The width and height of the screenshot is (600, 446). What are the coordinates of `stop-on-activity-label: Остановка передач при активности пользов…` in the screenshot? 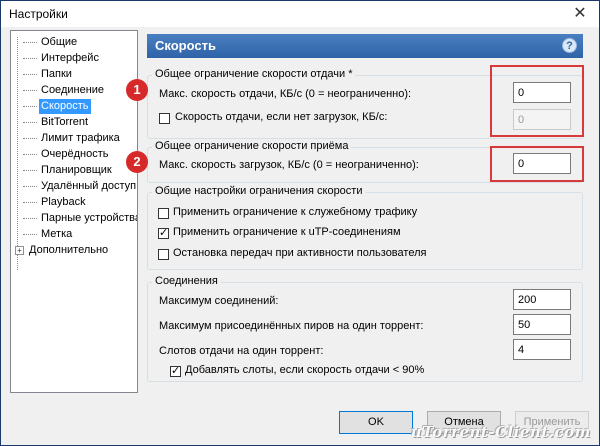 It's located at (300, 253).